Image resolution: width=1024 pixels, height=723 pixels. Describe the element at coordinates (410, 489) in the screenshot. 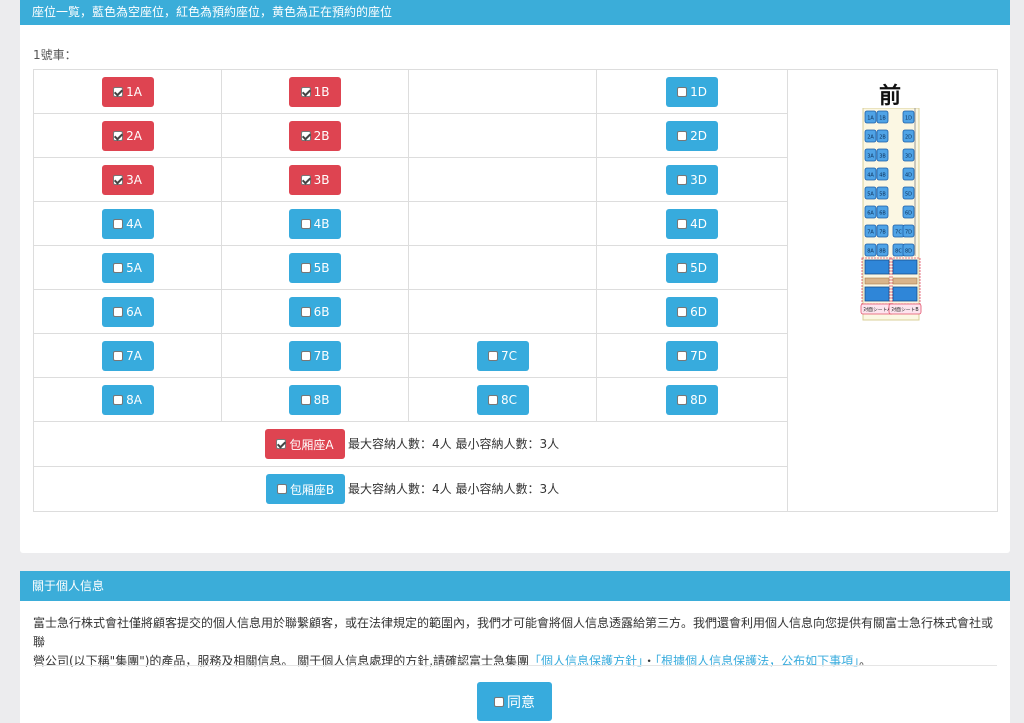

I see `private-room-cell: 包厢座B 最大容納人數：4人 最小容納人數：3人` at that location.